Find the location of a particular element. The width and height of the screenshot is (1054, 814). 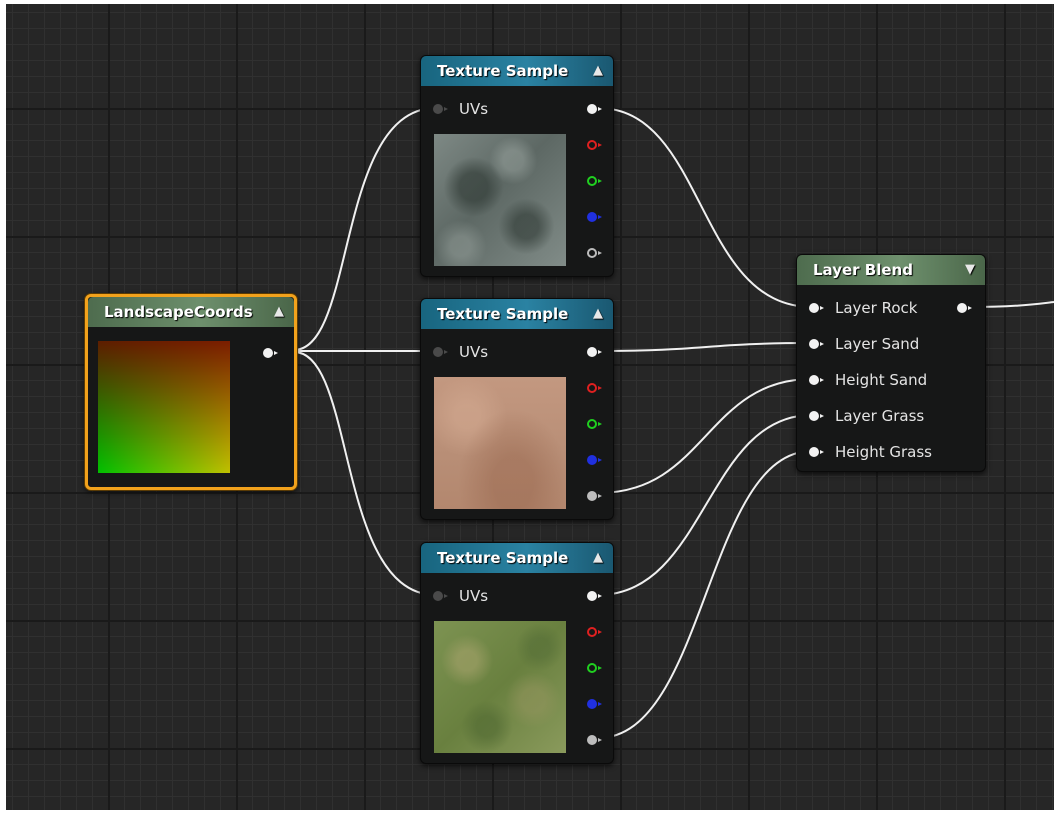

wire-coords-to-grass-uvs is located at coordinates (365, 473).